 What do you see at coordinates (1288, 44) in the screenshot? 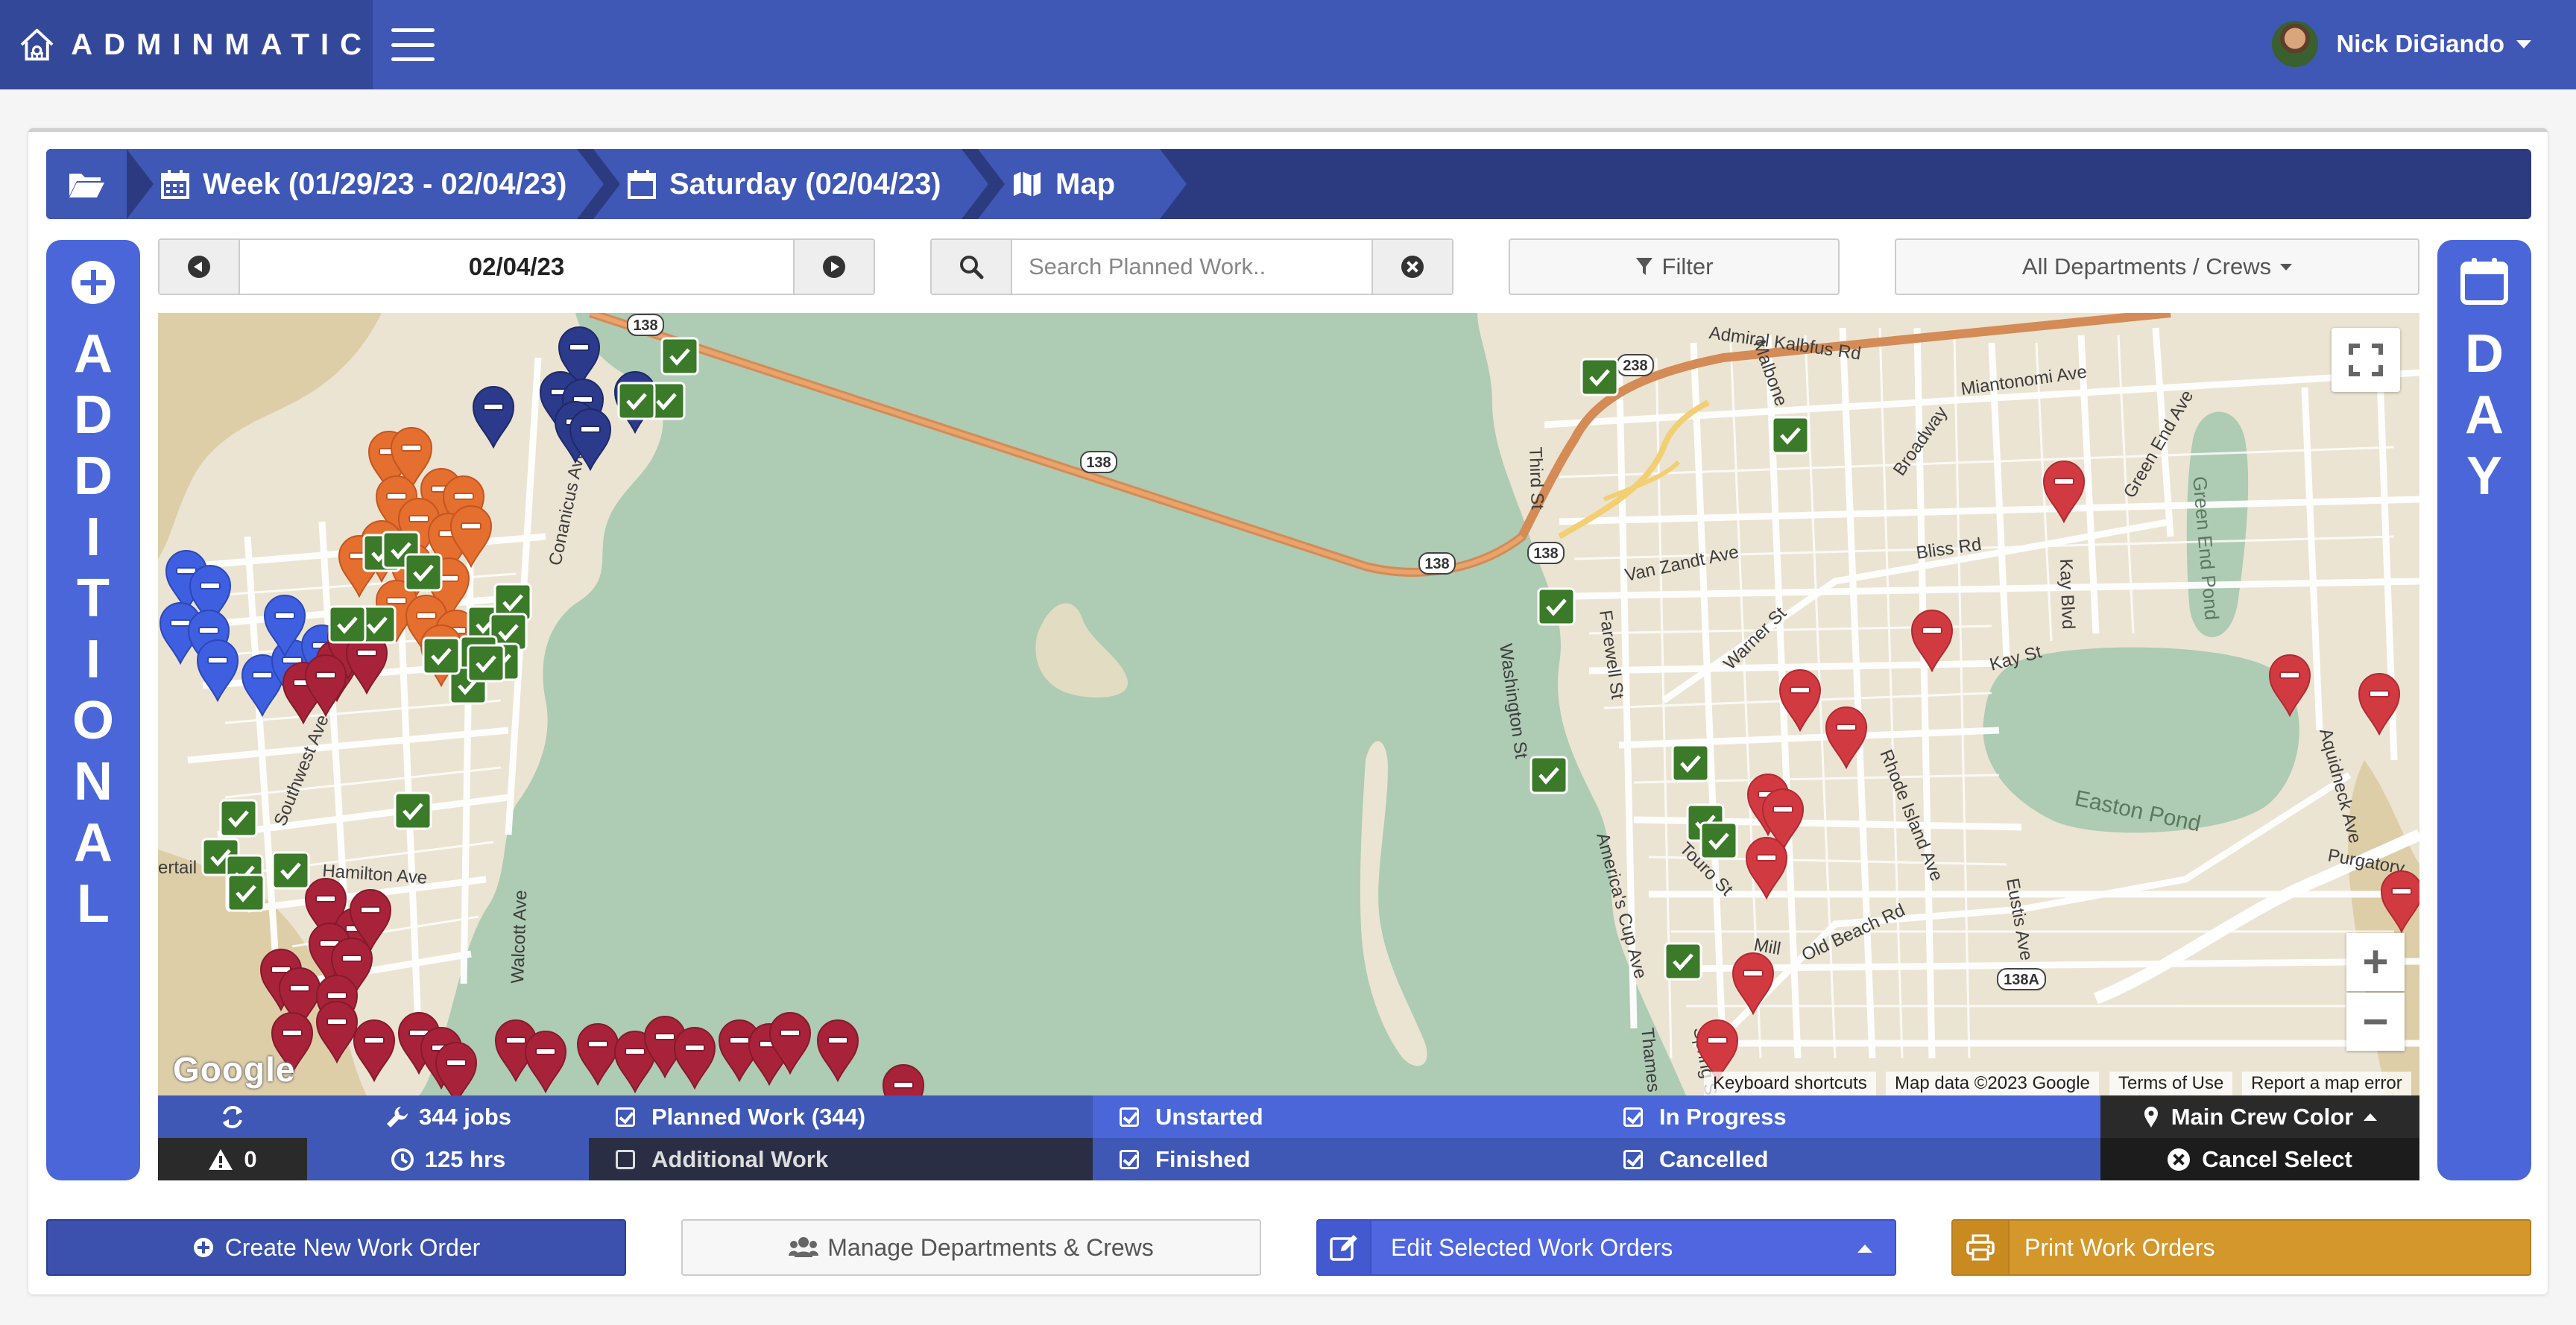
I see `top-navbar: ADMINMATIC Nick DiGiando` at bounding box center [1288, 44].